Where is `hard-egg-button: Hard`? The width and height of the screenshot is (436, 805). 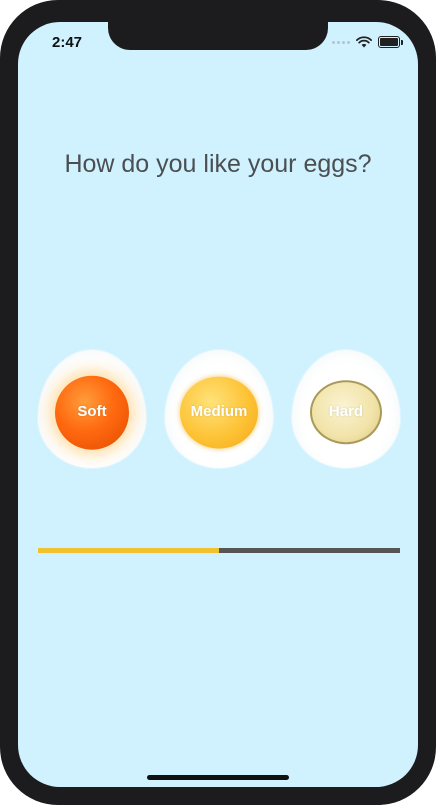 hard-egg-button: Hard is located at coordinates (346, 409).